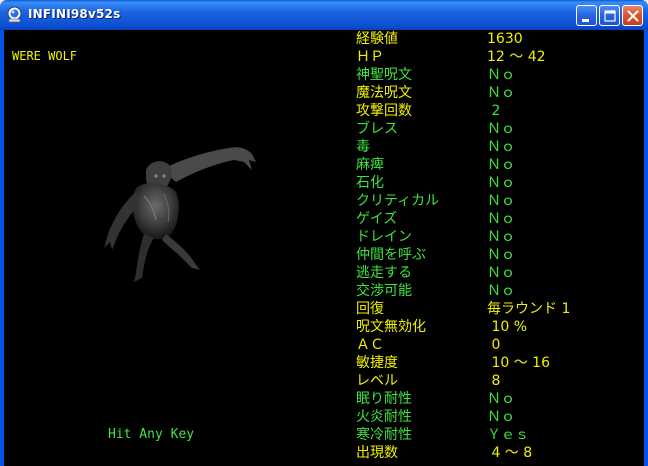 This screenshot has height=466, width=648. I want to click on stat-value: 10 〜 16, so click(518, 363).